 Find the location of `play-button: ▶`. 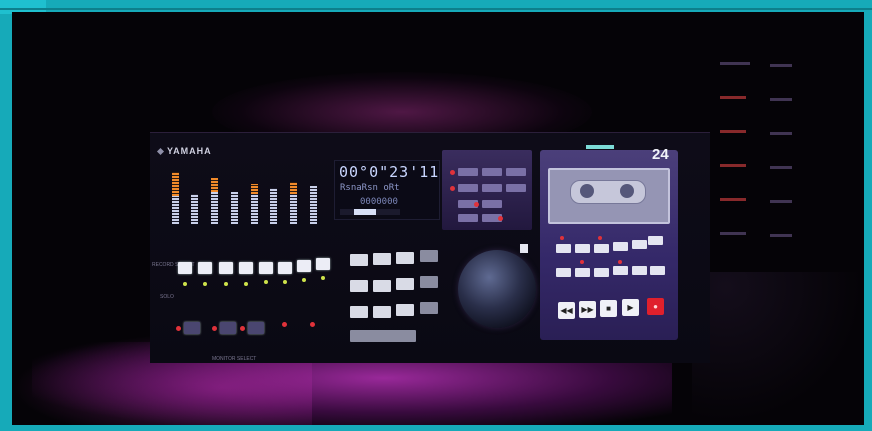

play-button: ▶ is located at coordinates (630, 307).